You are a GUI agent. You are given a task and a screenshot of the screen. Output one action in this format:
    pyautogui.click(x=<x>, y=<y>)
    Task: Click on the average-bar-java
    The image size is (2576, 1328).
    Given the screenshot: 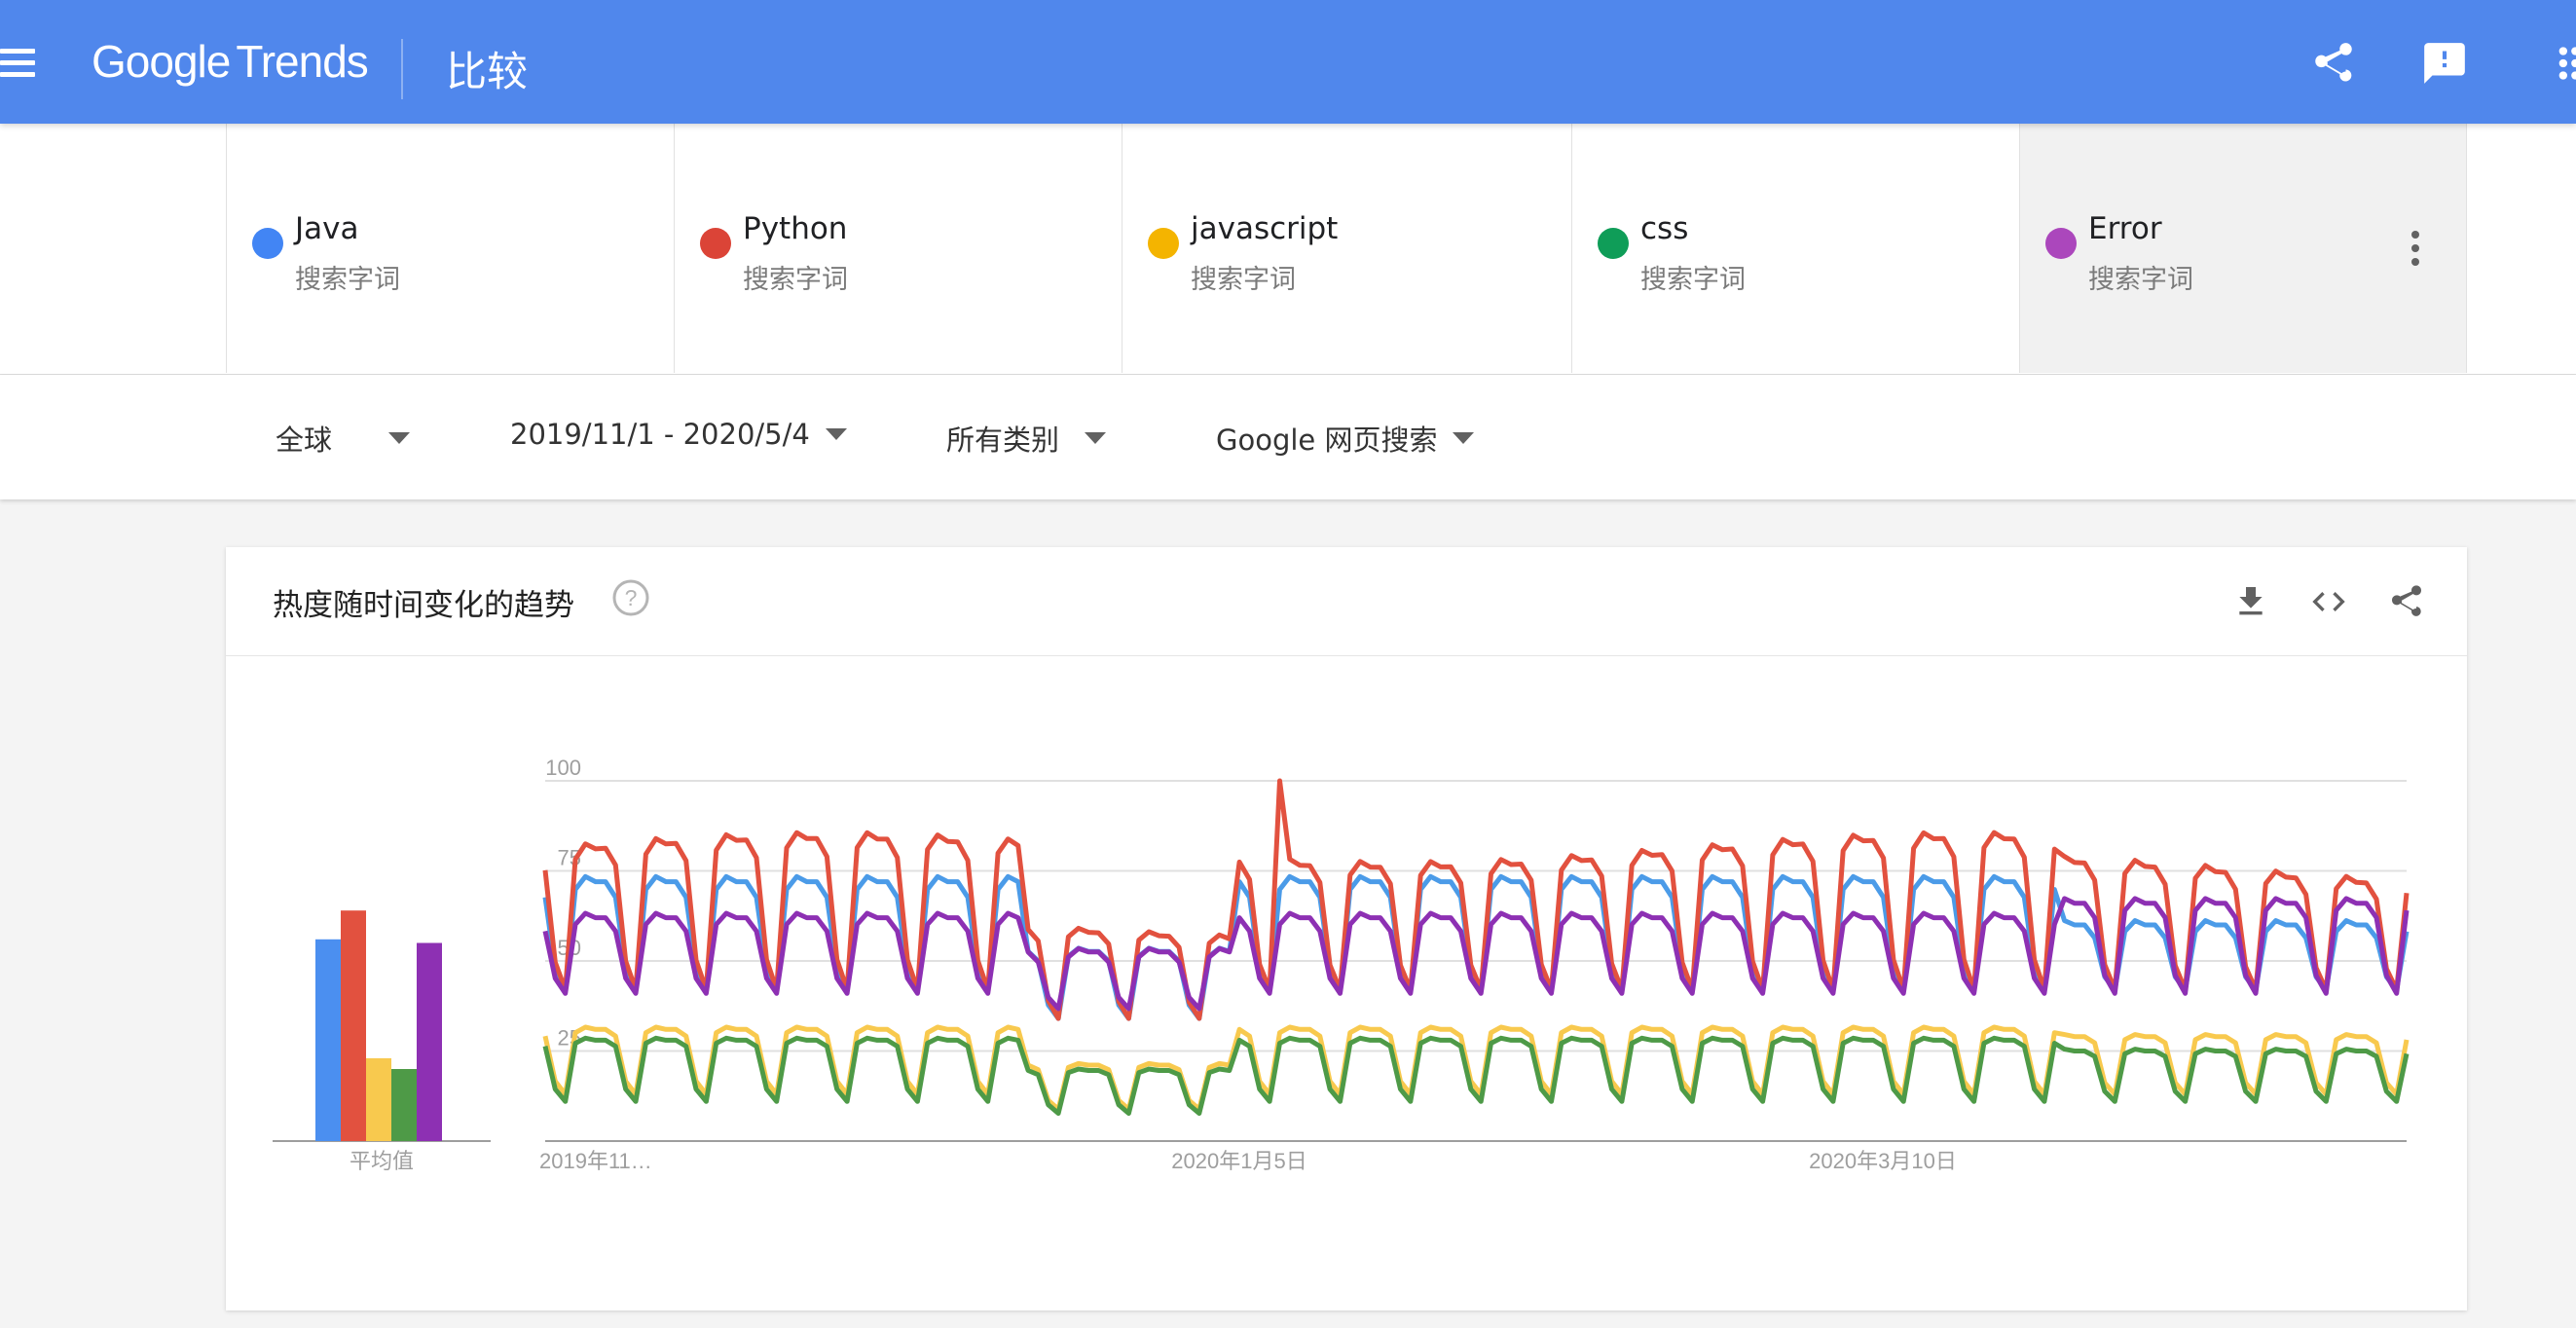 What is the action you would take?
    pyautogui.click(x=328, y=1040)
    